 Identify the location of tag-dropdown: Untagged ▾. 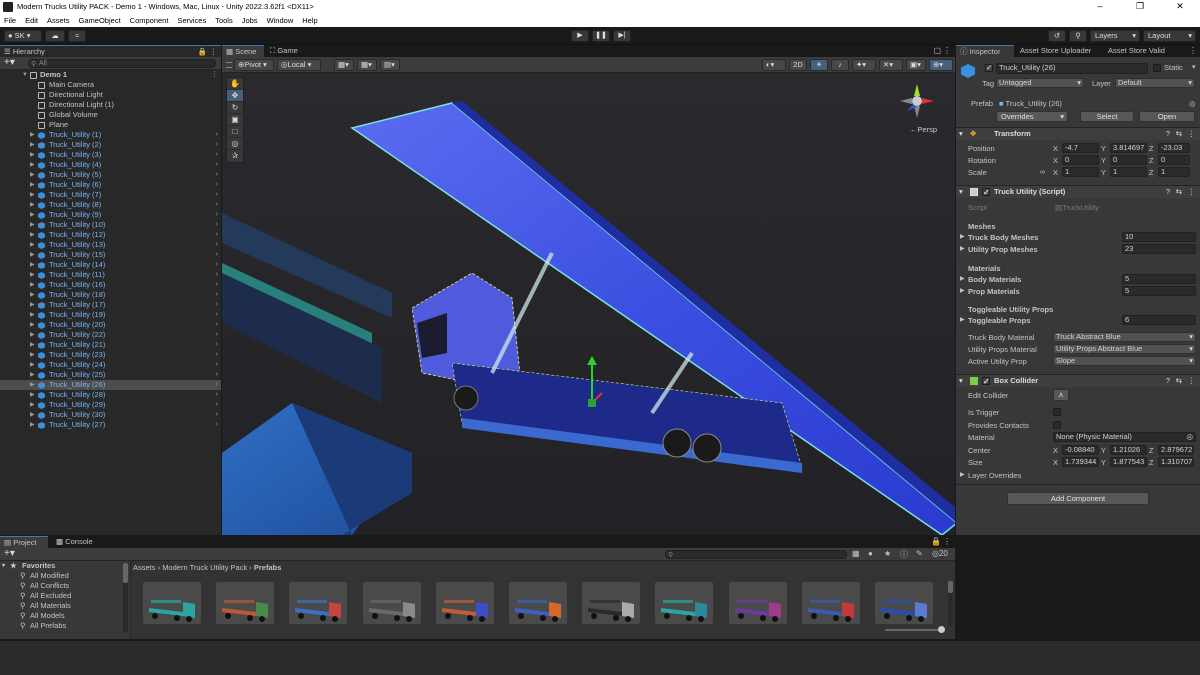
(1040, 83).